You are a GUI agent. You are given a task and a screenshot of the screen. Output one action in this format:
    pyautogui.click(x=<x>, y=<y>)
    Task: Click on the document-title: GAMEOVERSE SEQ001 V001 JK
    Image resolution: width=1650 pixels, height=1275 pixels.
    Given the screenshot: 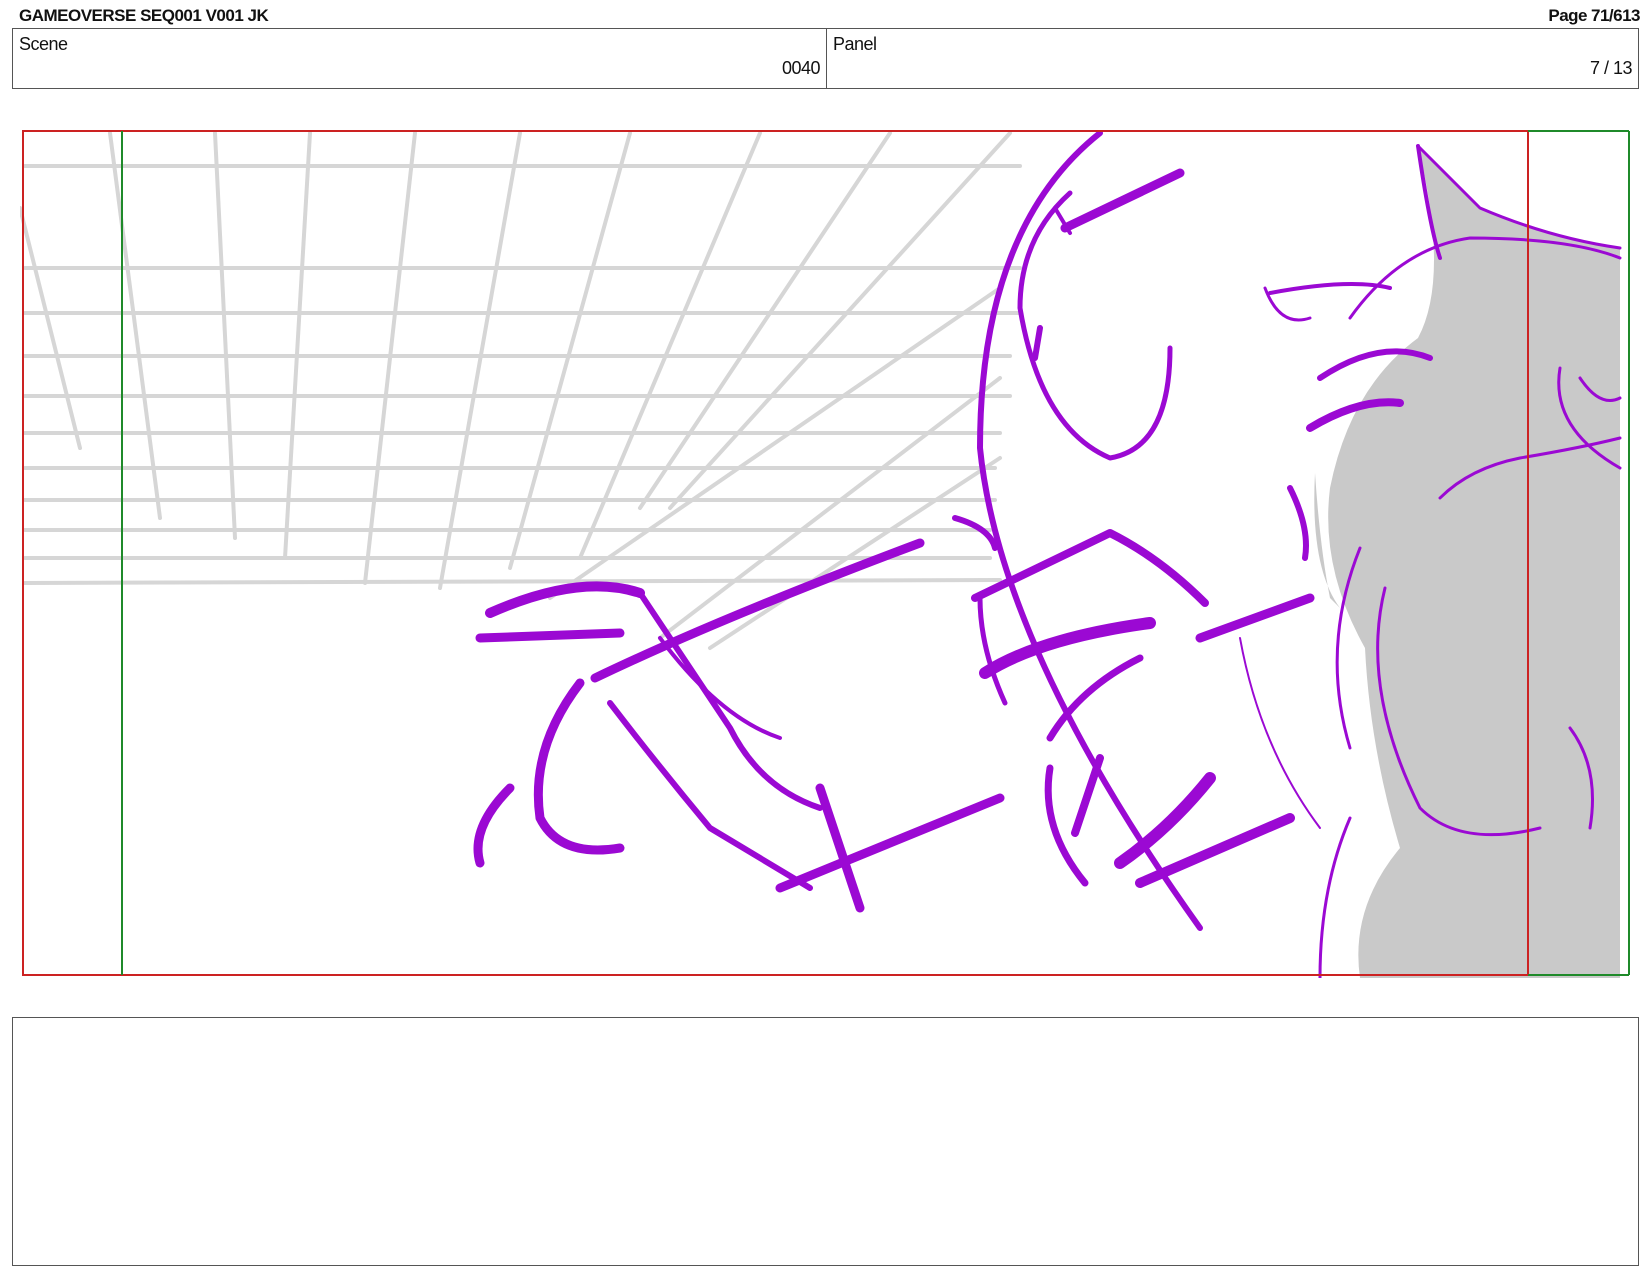 What is the action you would take?
    pyautogui.click(x=144, y=15)
    